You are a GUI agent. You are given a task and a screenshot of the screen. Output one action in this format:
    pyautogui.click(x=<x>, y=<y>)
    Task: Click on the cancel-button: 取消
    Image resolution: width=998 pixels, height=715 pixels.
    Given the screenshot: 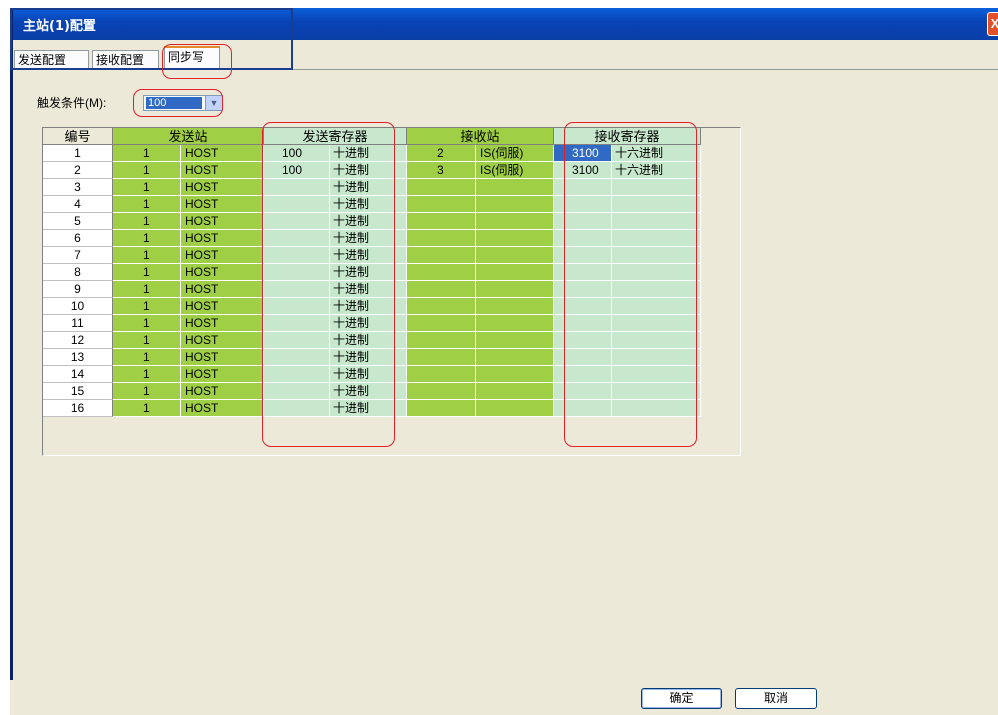 What is the action you would take?
    pyautogui.click(x=776, y=698)
    